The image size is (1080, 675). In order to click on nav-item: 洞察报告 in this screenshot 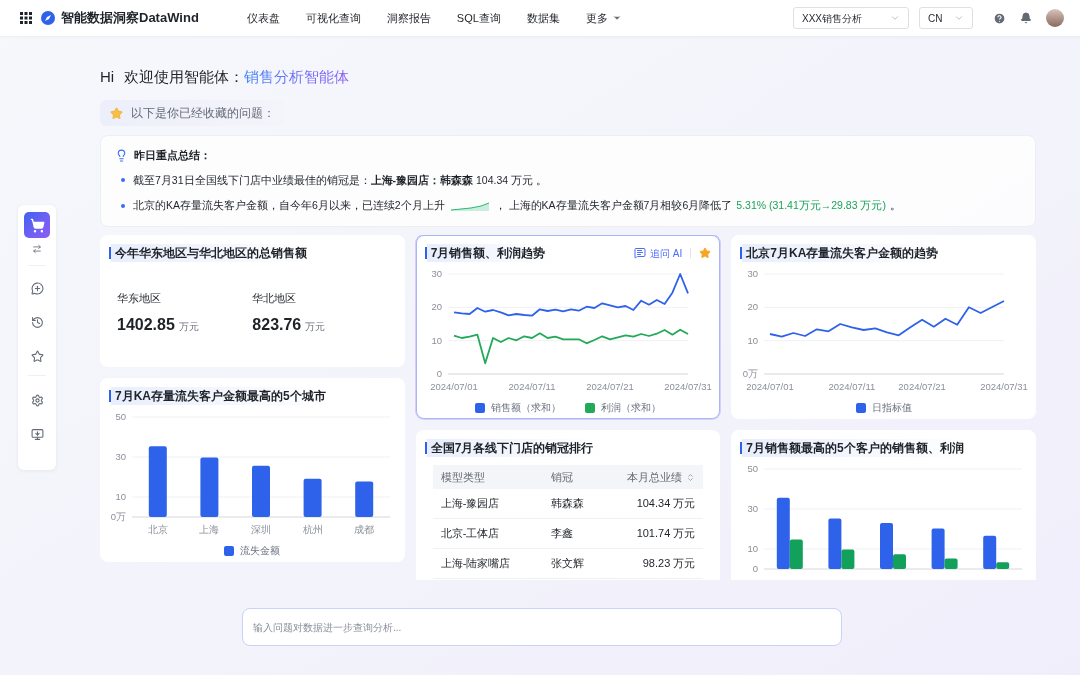, I will do `click(408, 18)`.